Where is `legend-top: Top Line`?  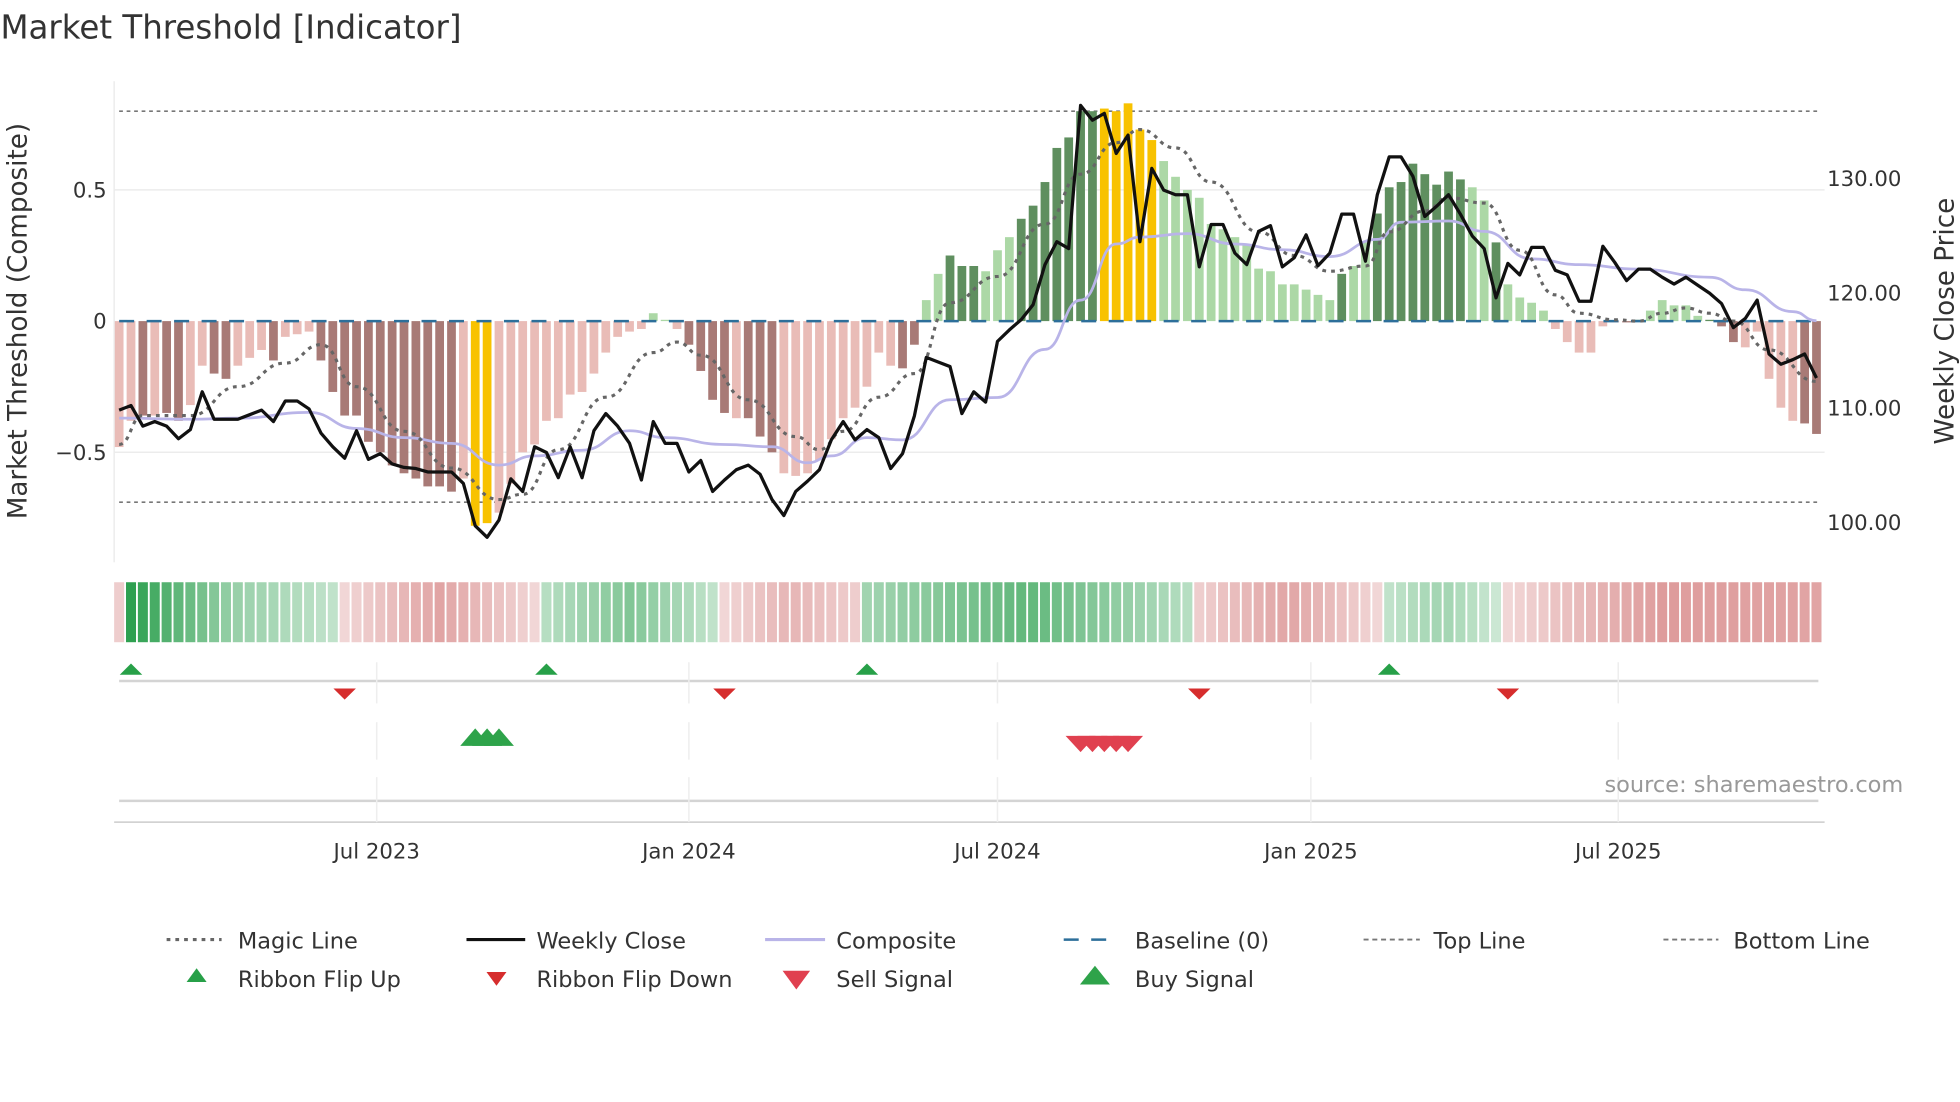 legend-top: Top Line is located at coordinates (1479, 941).